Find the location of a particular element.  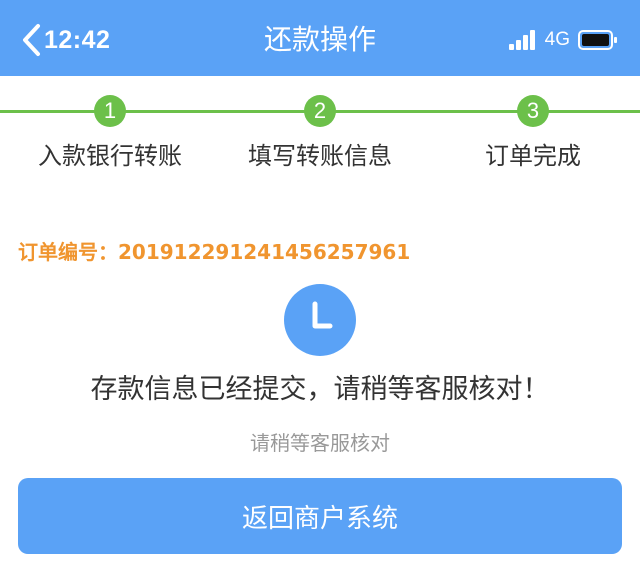

submit-message: 存款信息已经提交，请稍等客服核对！ is located at coordinates (320, 389).